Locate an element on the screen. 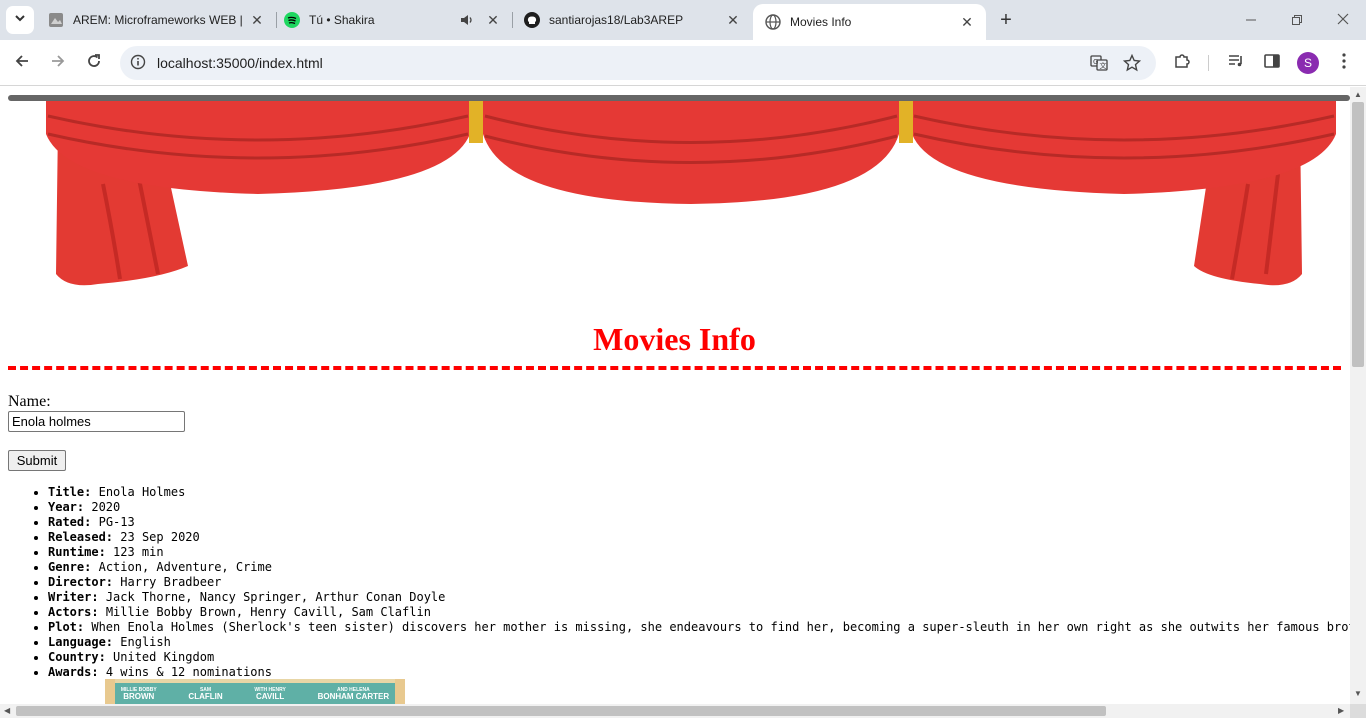 Image resolution: width=1366 pixels, height=718 pixels. field-label: Actors: is located at coordinates (73, 612).